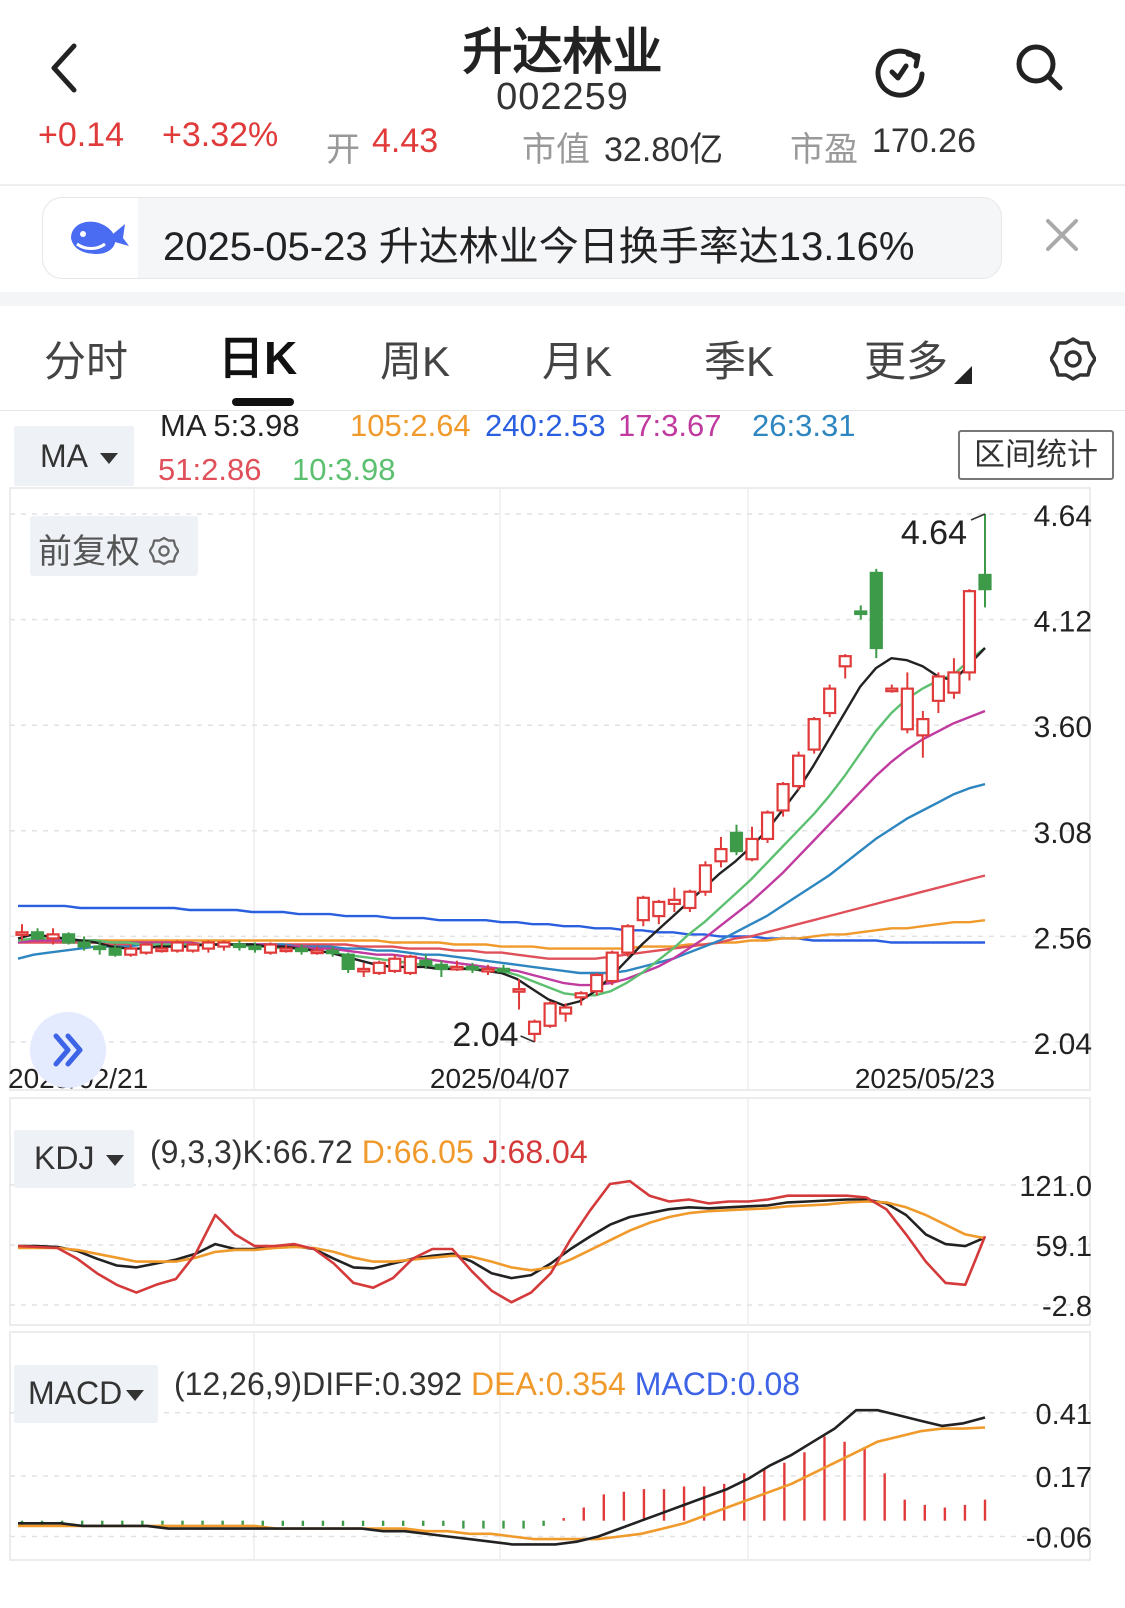 Image resolution: width=1125 pixels, height=1608 pixels. Describe the element at coordinates (1064, 1247) in the screenshot. I see `y-tick-label: 59.1` at that location.